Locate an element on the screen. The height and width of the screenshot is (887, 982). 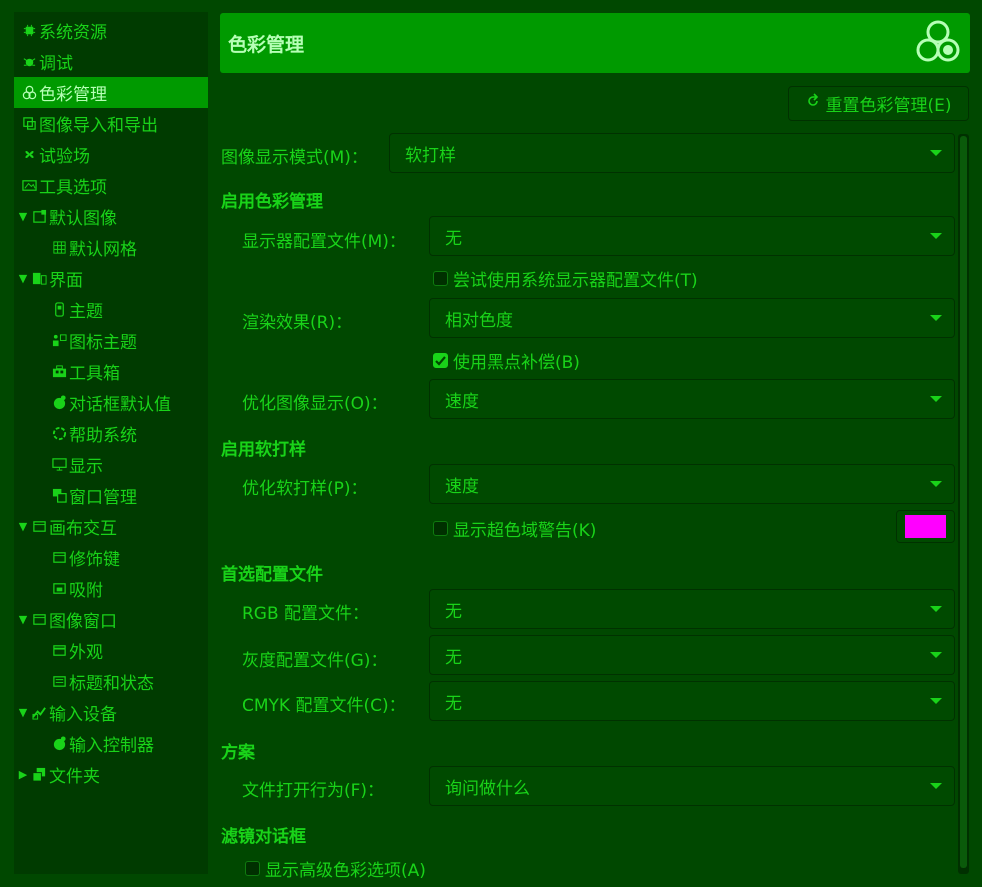
title-status-icon is located at coordinates (59, 682).